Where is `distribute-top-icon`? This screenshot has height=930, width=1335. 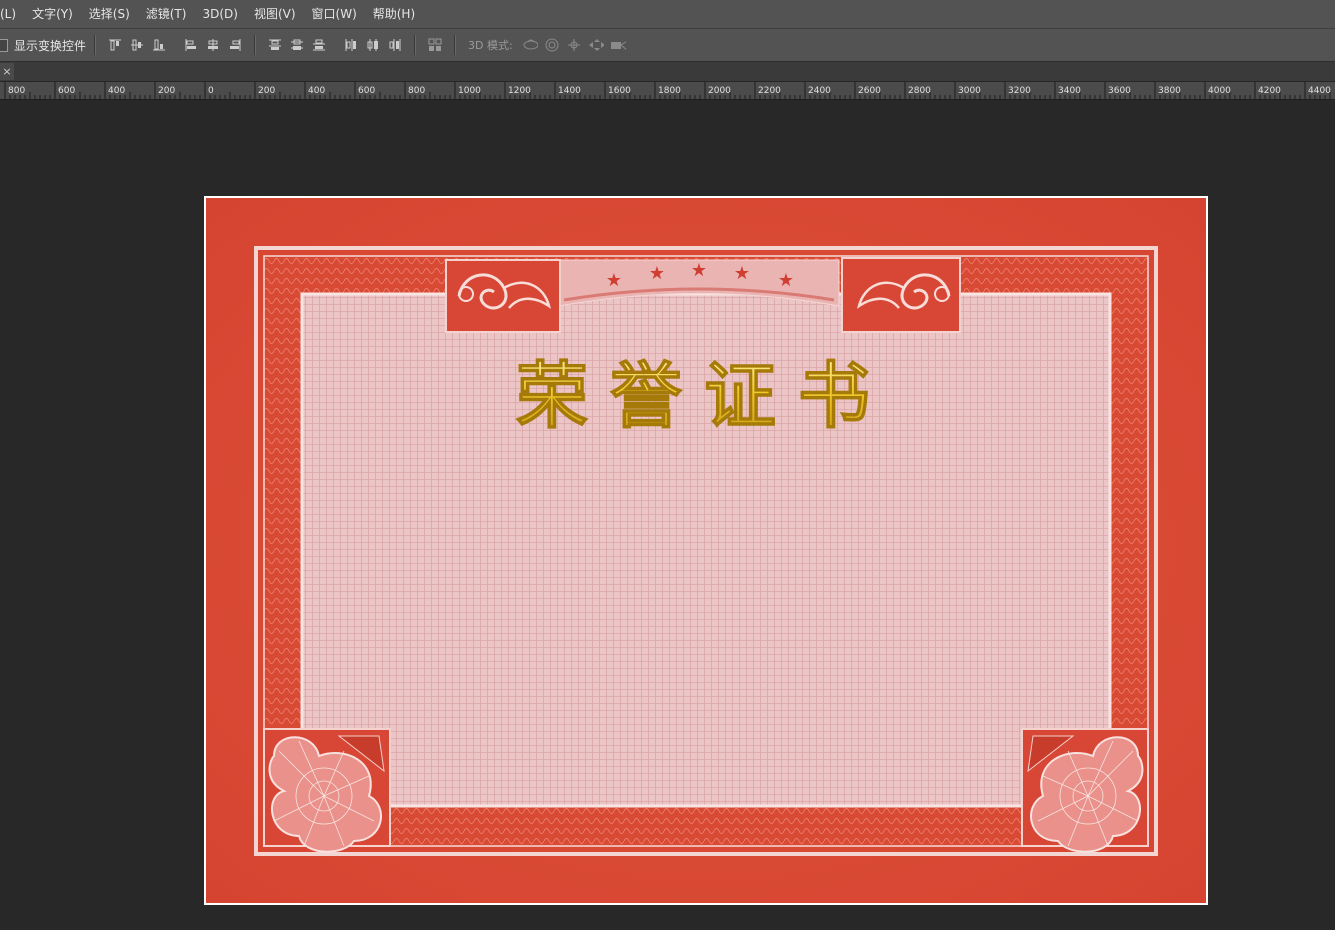
distribute-top-icon is located at coordinates (275, 45).